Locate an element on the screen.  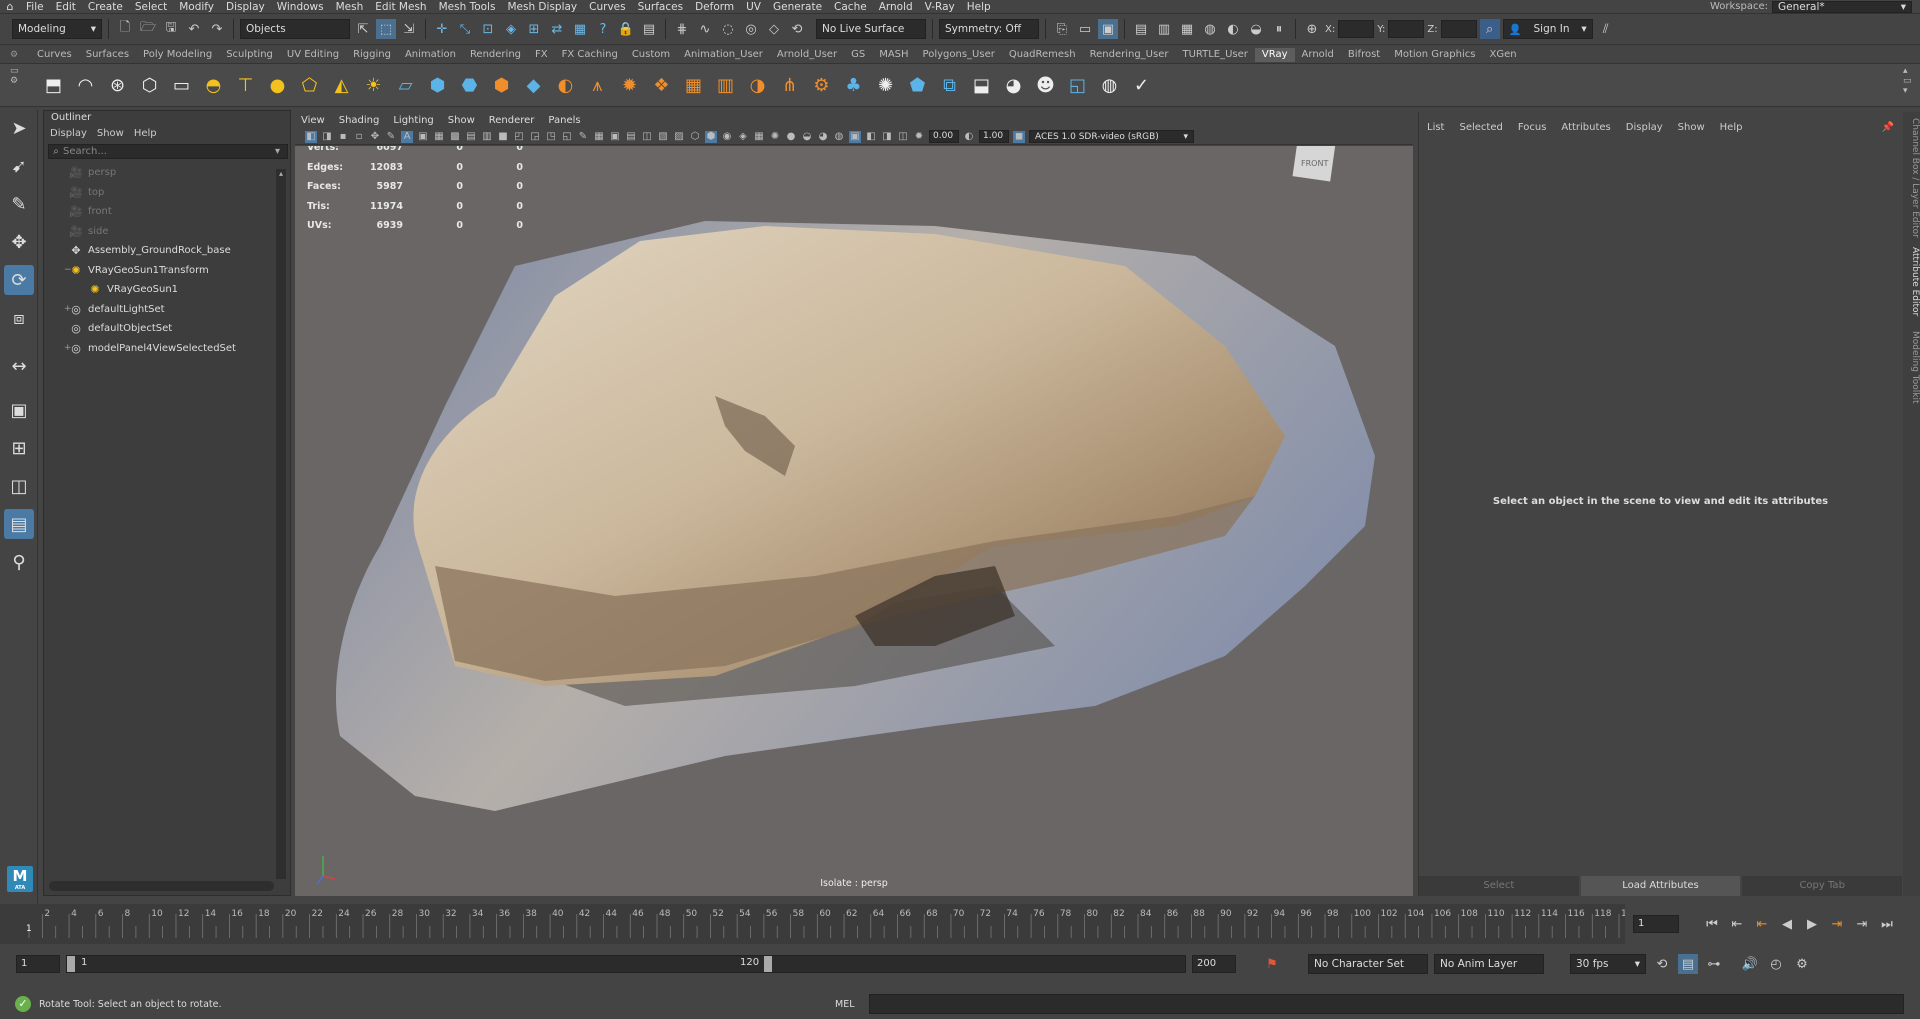
sphere-shade-icon: ◉ is located at coordinates (727, 137).